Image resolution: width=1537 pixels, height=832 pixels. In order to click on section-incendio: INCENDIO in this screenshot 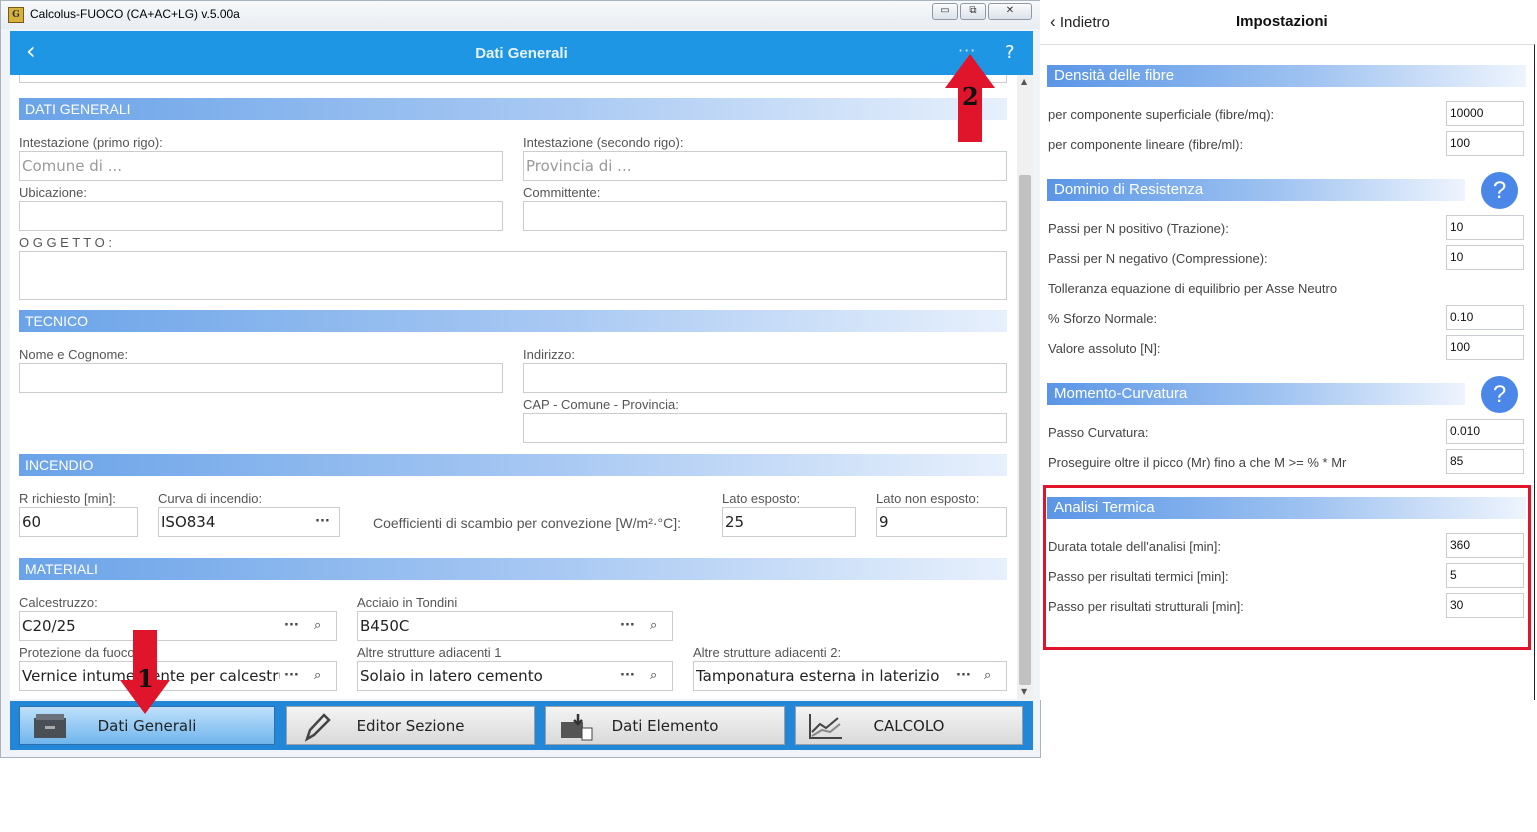, I will do `click(513, 465)`.